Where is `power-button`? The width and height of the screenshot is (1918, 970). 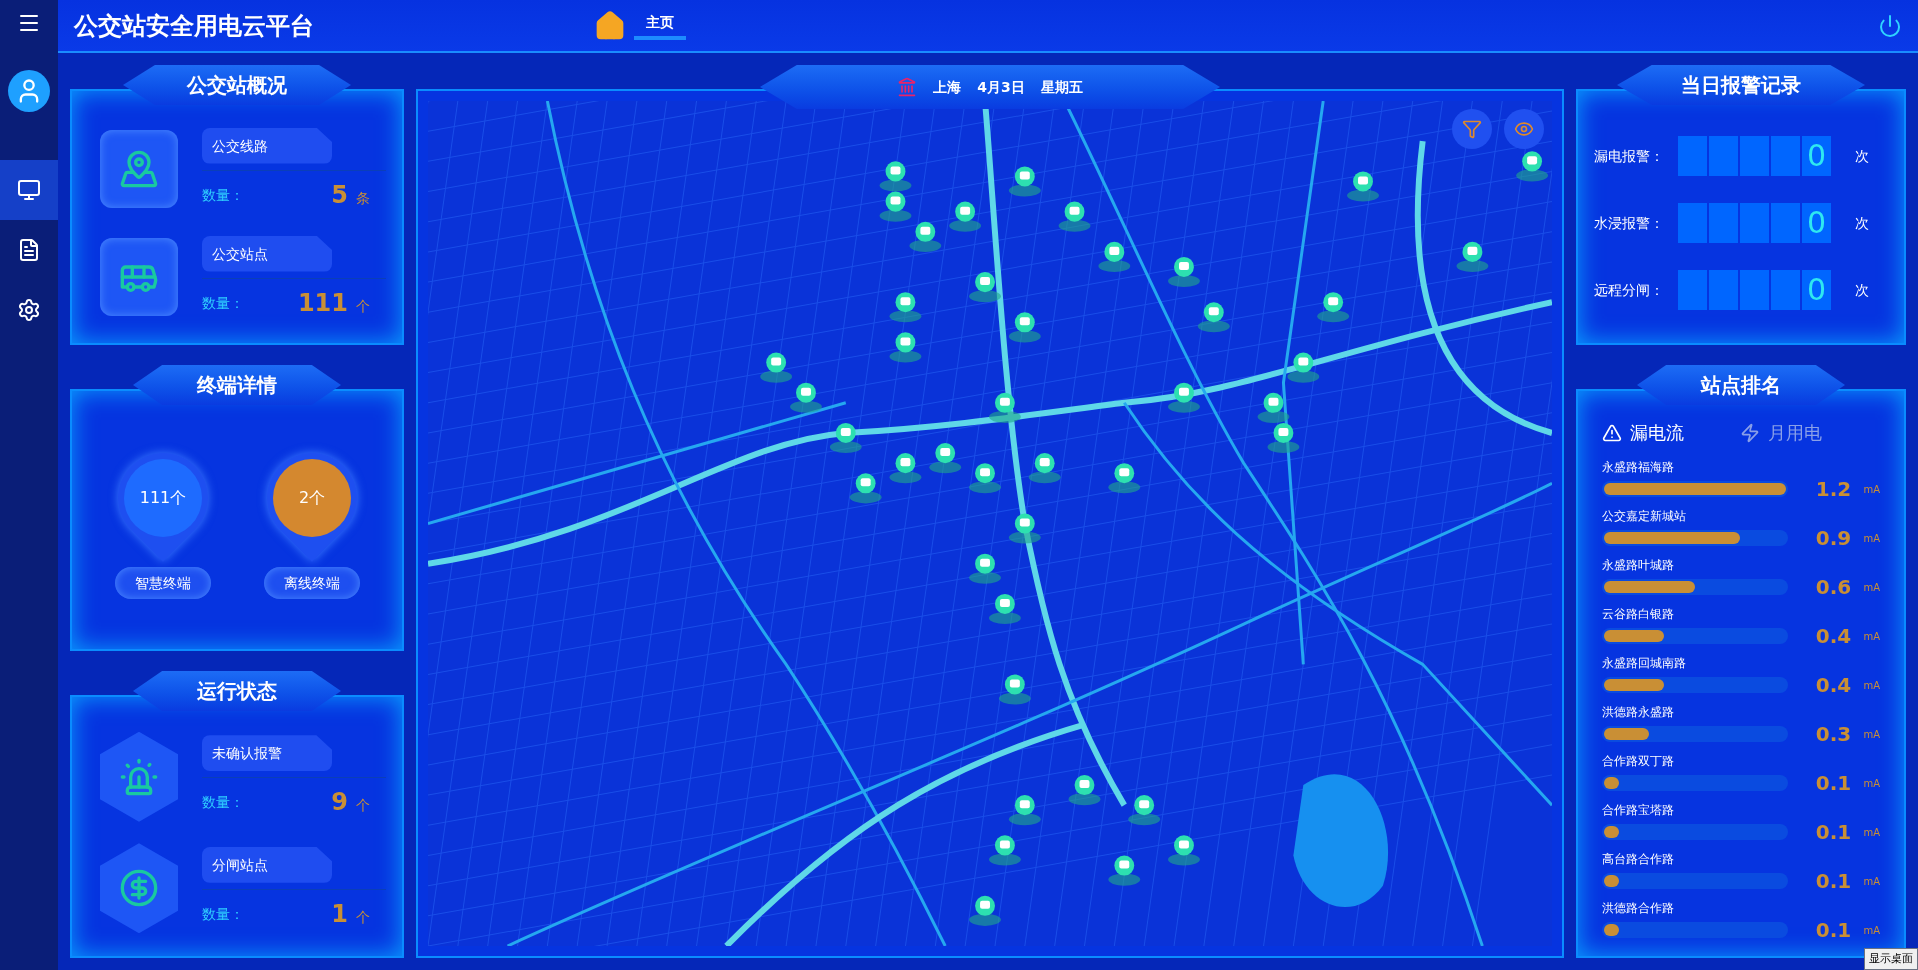 power-button is located at coordinates (1890, 25).